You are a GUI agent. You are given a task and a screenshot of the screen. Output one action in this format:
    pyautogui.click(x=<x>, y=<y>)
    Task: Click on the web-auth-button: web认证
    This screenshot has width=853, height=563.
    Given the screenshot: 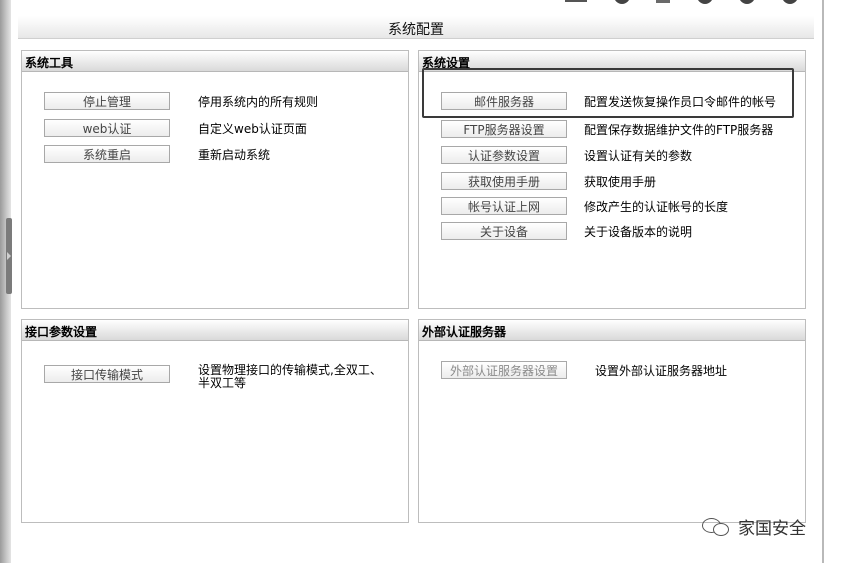 What is the action you would take?
    pyautogui.click(x=107, y=128)
    